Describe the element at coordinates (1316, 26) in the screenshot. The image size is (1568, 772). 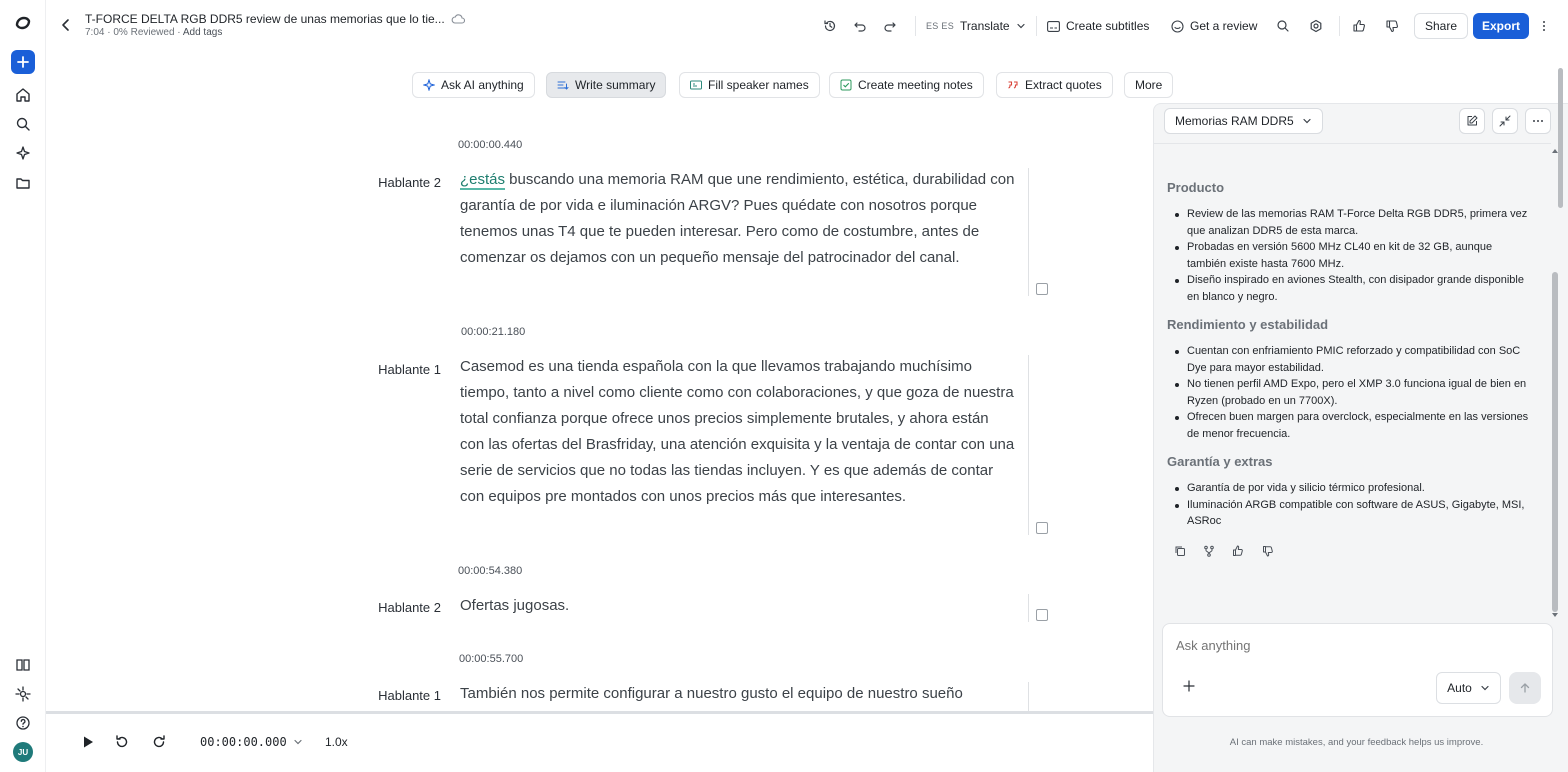
I see `settings-icon` at that location.